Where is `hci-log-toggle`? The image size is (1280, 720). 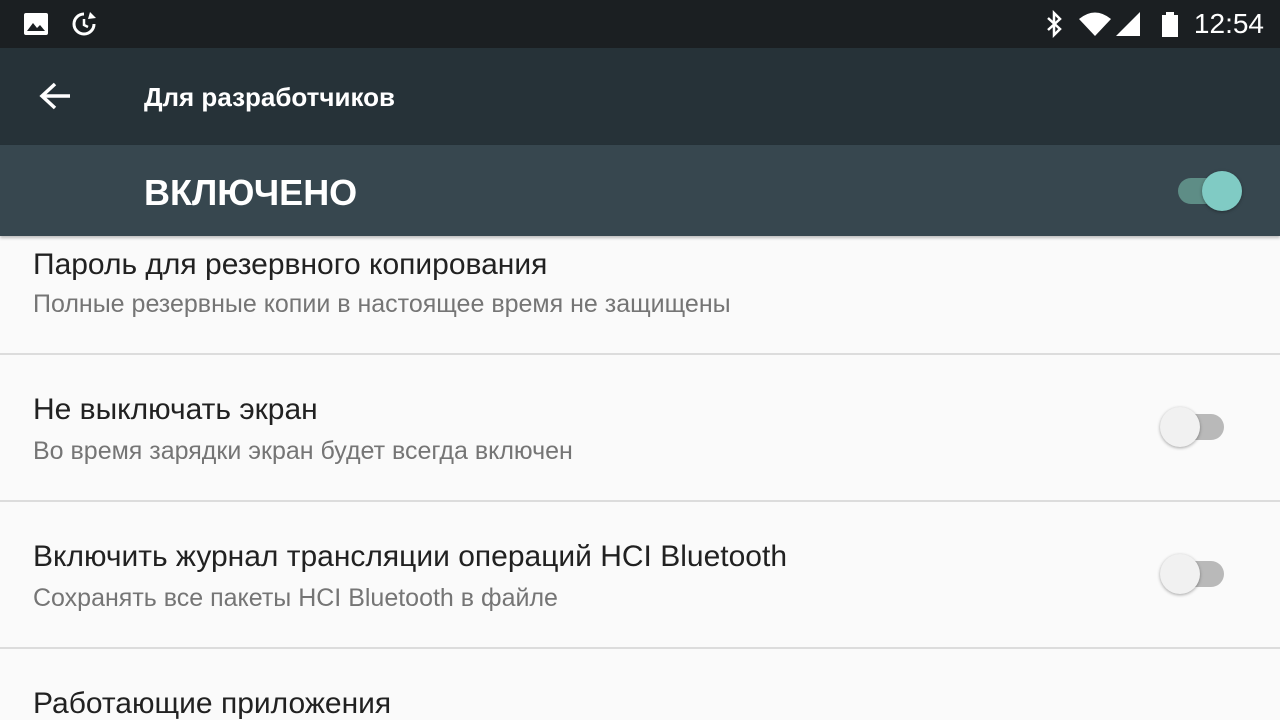 hci-log-toggle is located at coordinates (1195, 571).